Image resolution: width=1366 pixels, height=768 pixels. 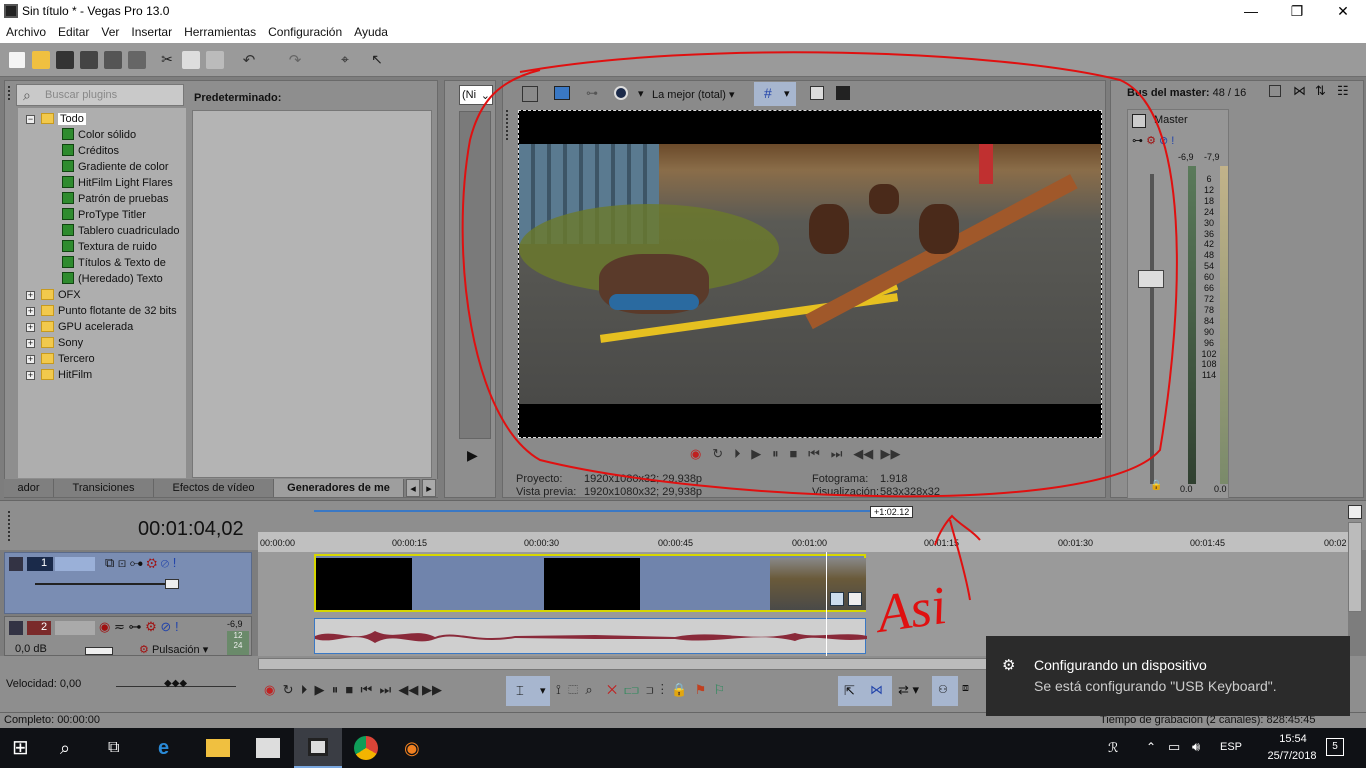 What do you see at coordinates (641, 93) in the screenshot?
I see `preview-fx-dropdown: ▾` at bounding box center [641, 93].